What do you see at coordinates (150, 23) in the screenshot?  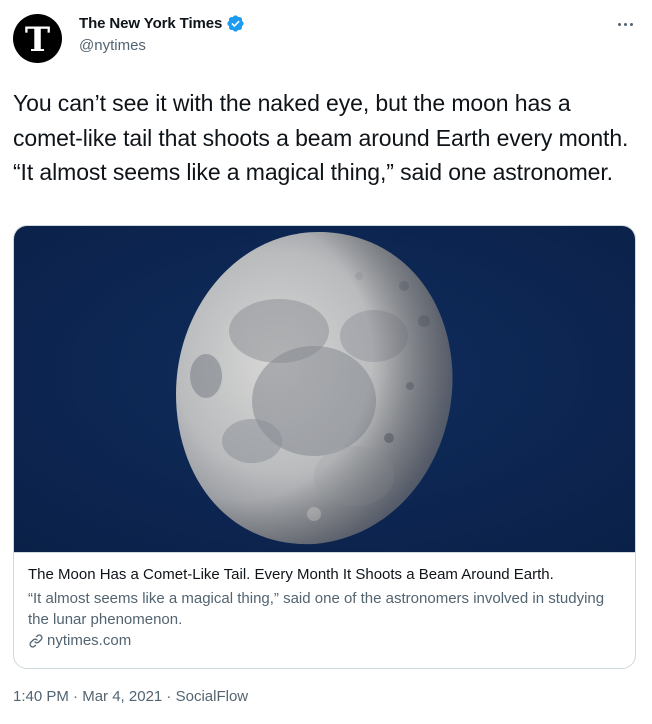 I see `author-display-name: The New York Times` at bounding box center [150, 23].